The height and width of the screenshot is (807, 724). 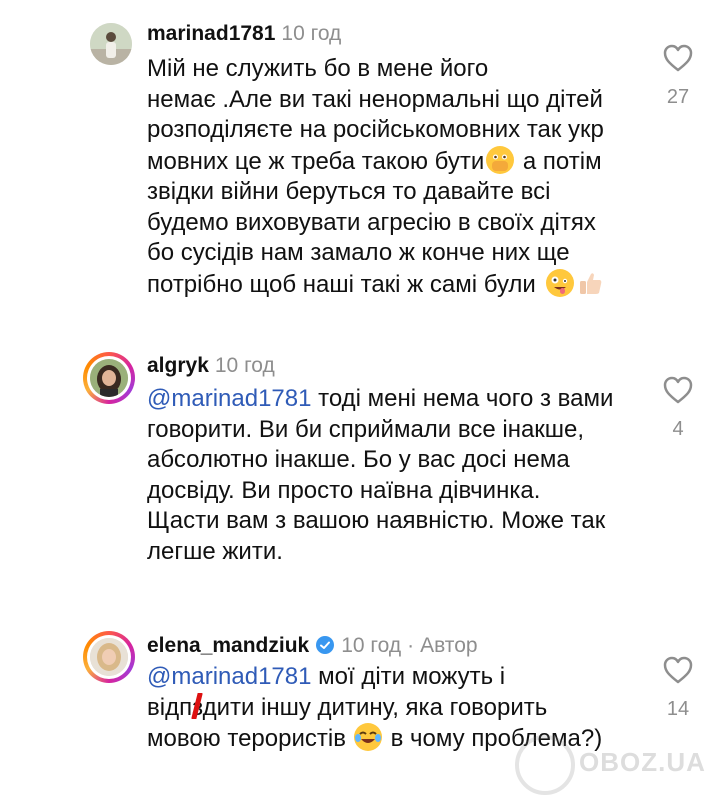 What do you see at coordinates (197, 706) in the screenshot?
I see `censor-mark` at bounding box center [197, 706].